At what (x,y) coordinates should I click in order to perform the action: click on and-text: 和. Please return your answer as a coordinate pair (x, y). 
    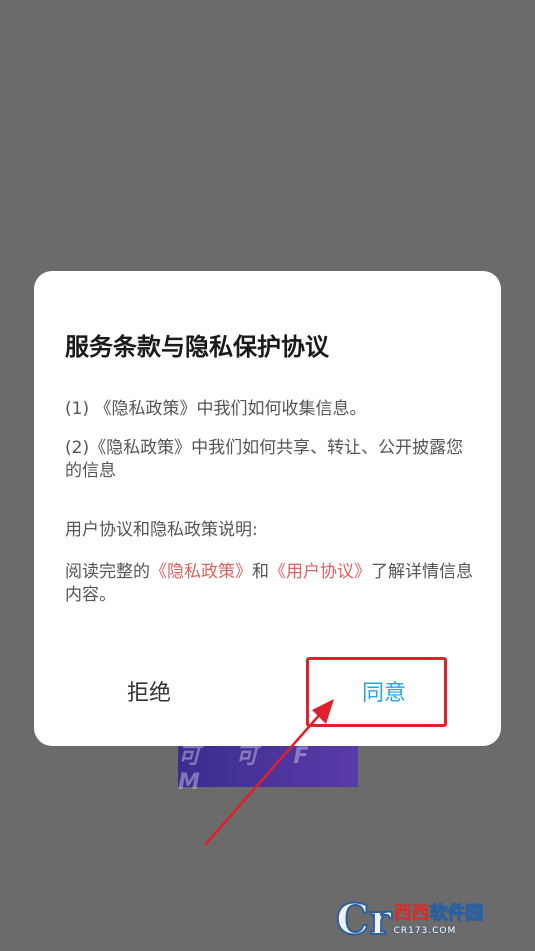
    Looking at the image, I should click on (260, 572).